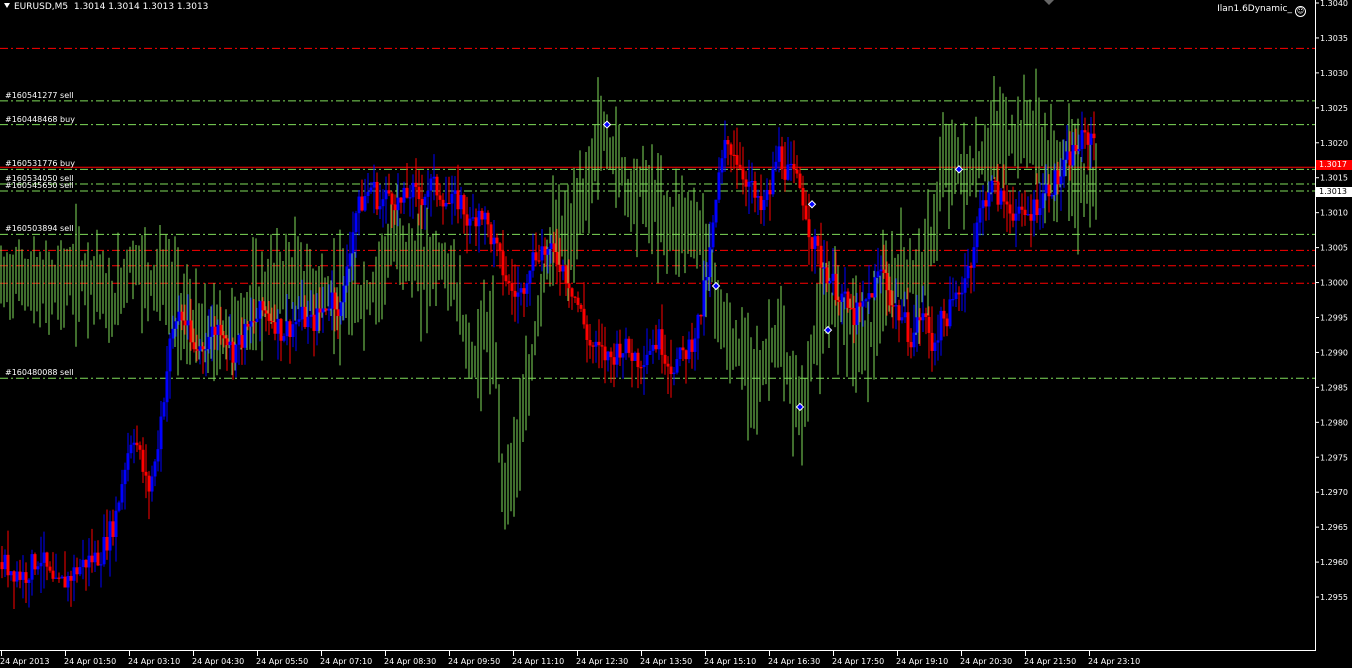 This screenshot has height=668, width=1352. What do you see at coordinates (1334, 492) in the screenshot?
I see `price-axis-label: 1.2970` at bounding box center [1334, 492].